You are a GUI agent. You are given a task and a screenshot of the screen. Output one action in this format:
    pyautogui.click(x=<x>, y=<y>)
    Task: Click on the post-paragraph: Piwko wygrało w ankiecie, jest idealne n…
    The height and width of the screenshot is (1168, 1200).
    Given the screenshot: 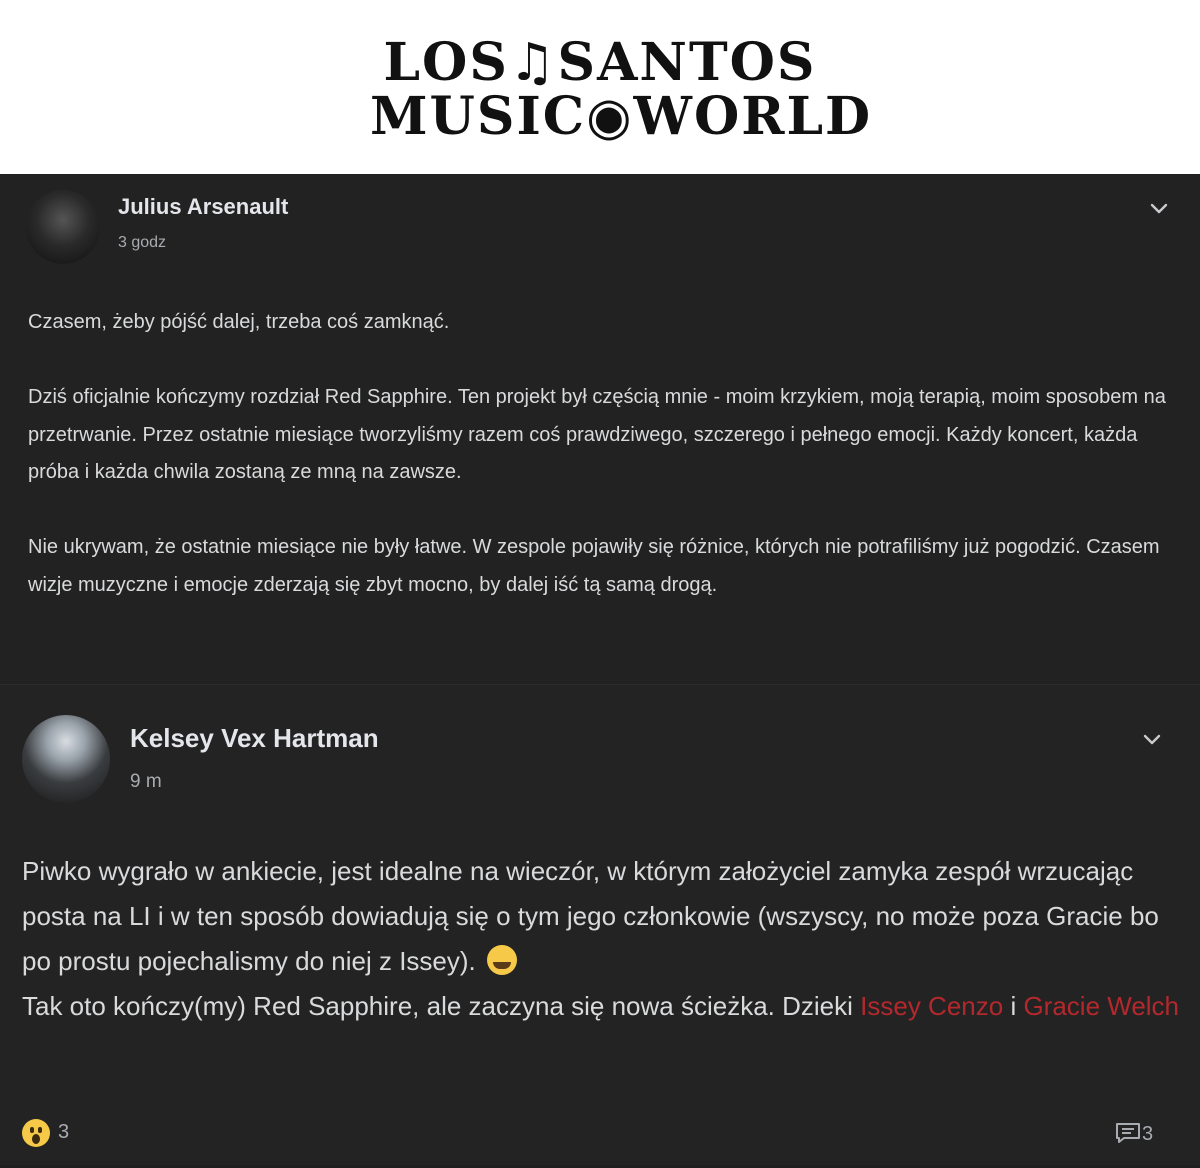 What is the action you would take?
    pyautogui.click(x=602, y=916)
    